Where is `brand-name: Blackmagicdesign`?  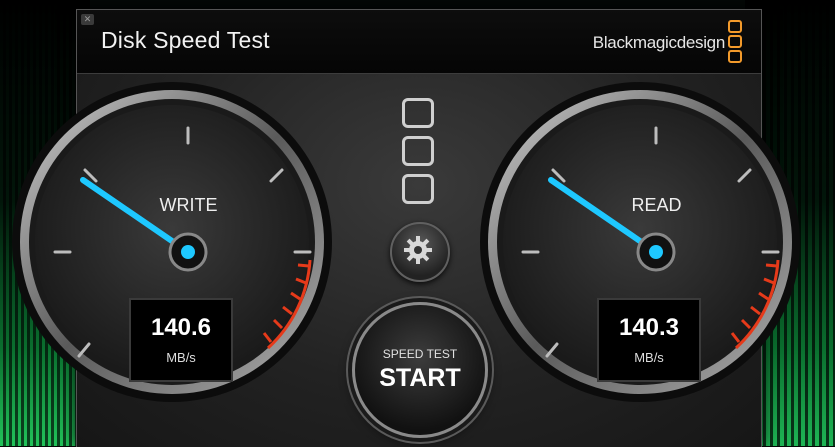
brand-name: Blackmagicdesign is located at coordinates (659, 42).